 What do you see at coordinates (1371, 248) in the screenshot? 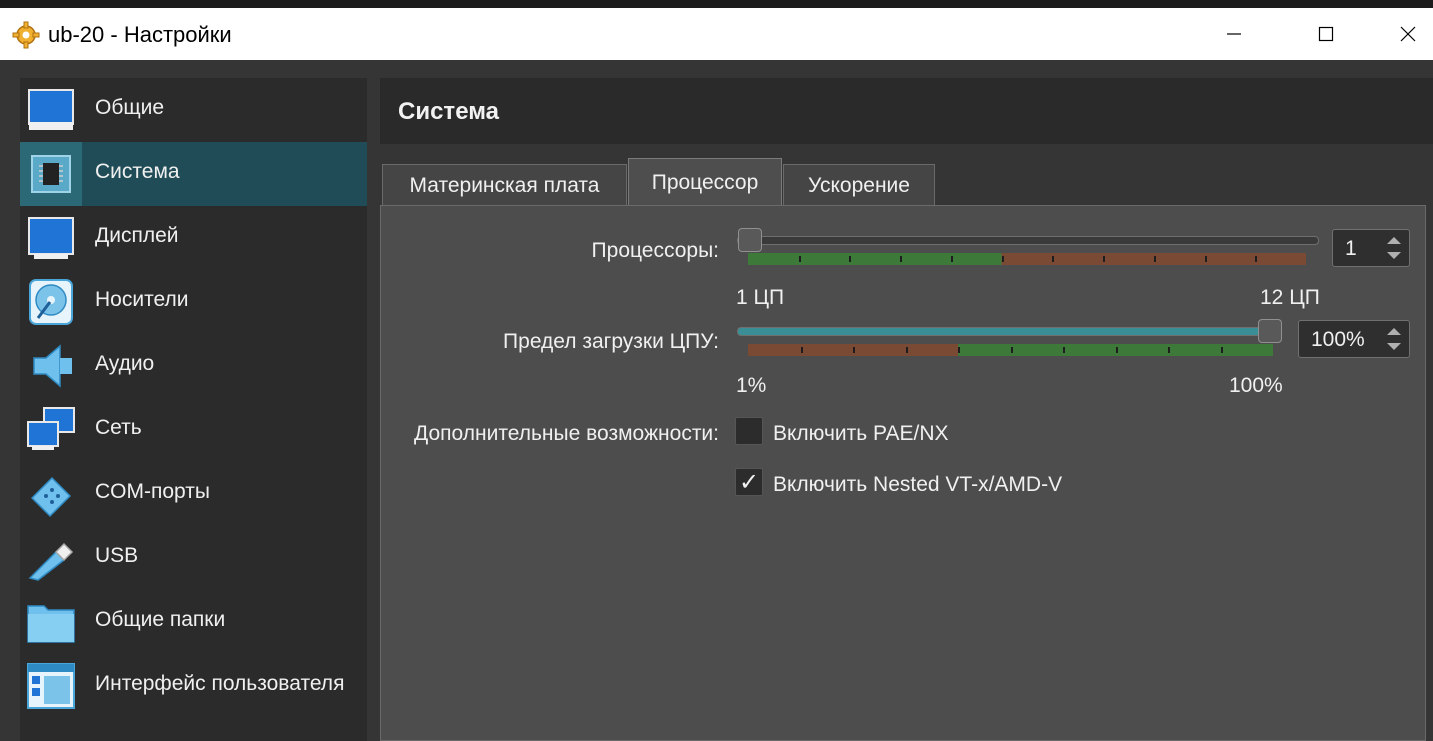
I see `cpu-count-spinbox: 1` at bounding box center [1371, 248].